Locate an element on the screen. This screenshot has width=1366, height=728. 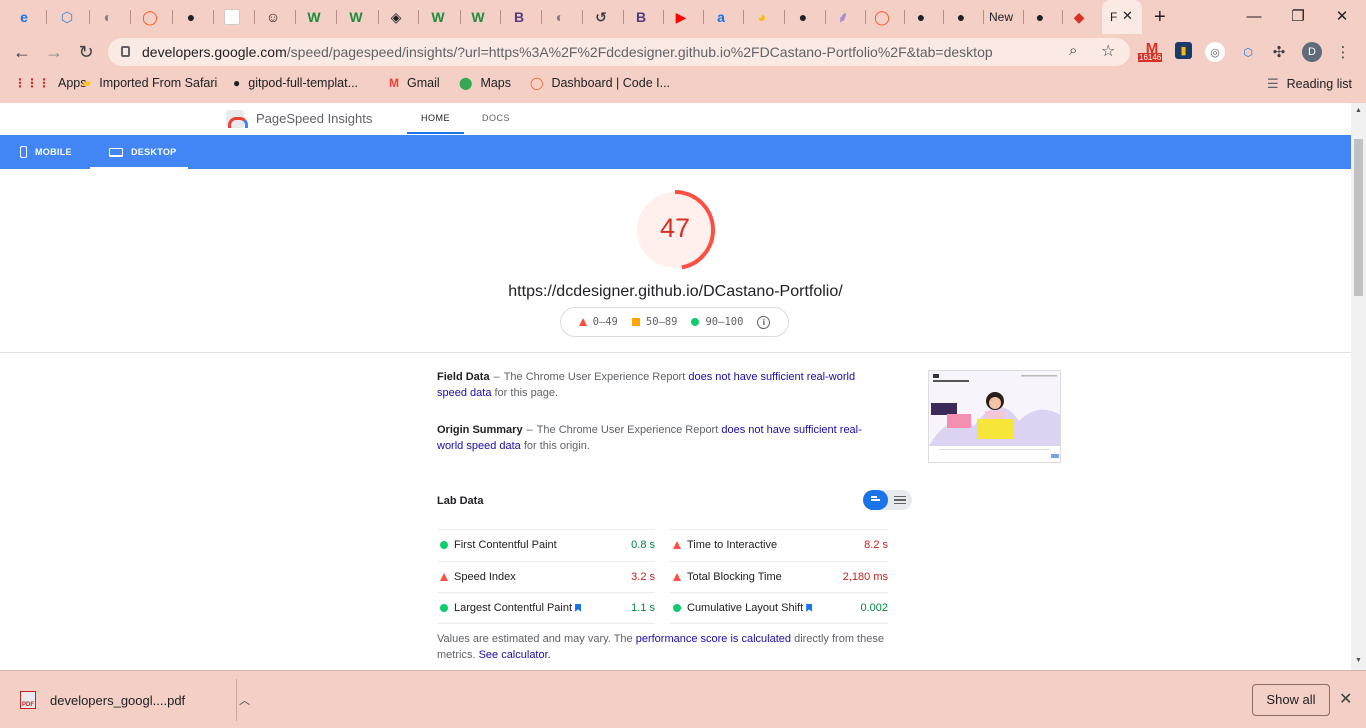
close-tab-icon: ✕ is located at coordinates (1127, 16).